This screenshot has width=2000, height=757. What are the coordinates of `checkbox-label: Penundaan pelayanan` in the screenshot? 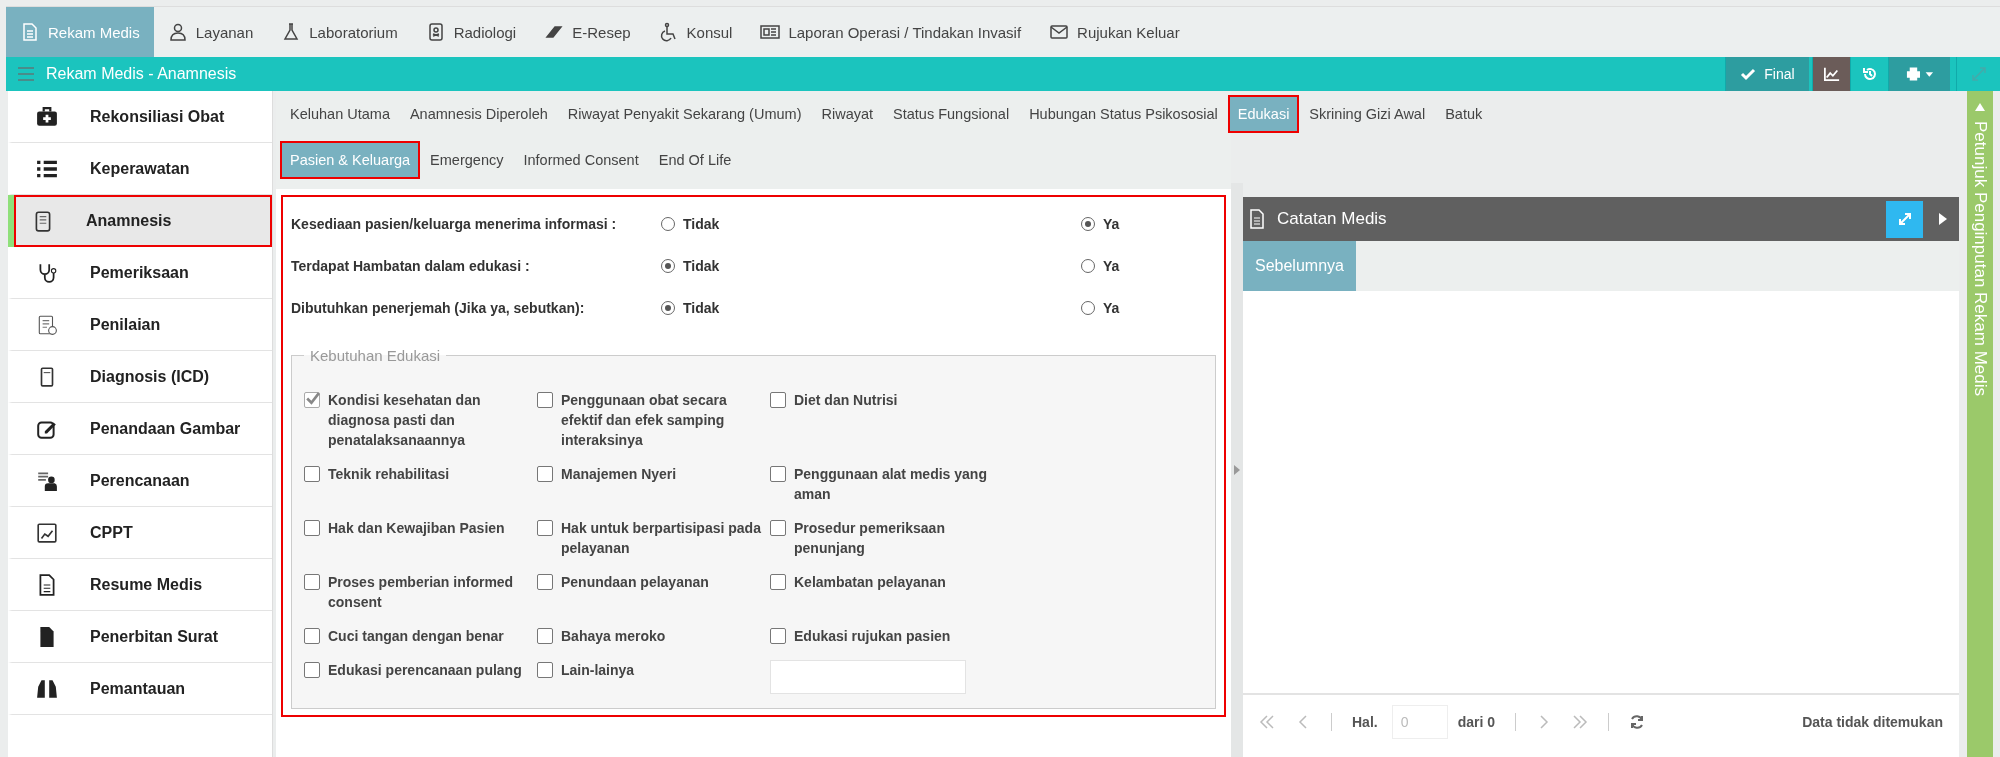 It's located at (635, 582).